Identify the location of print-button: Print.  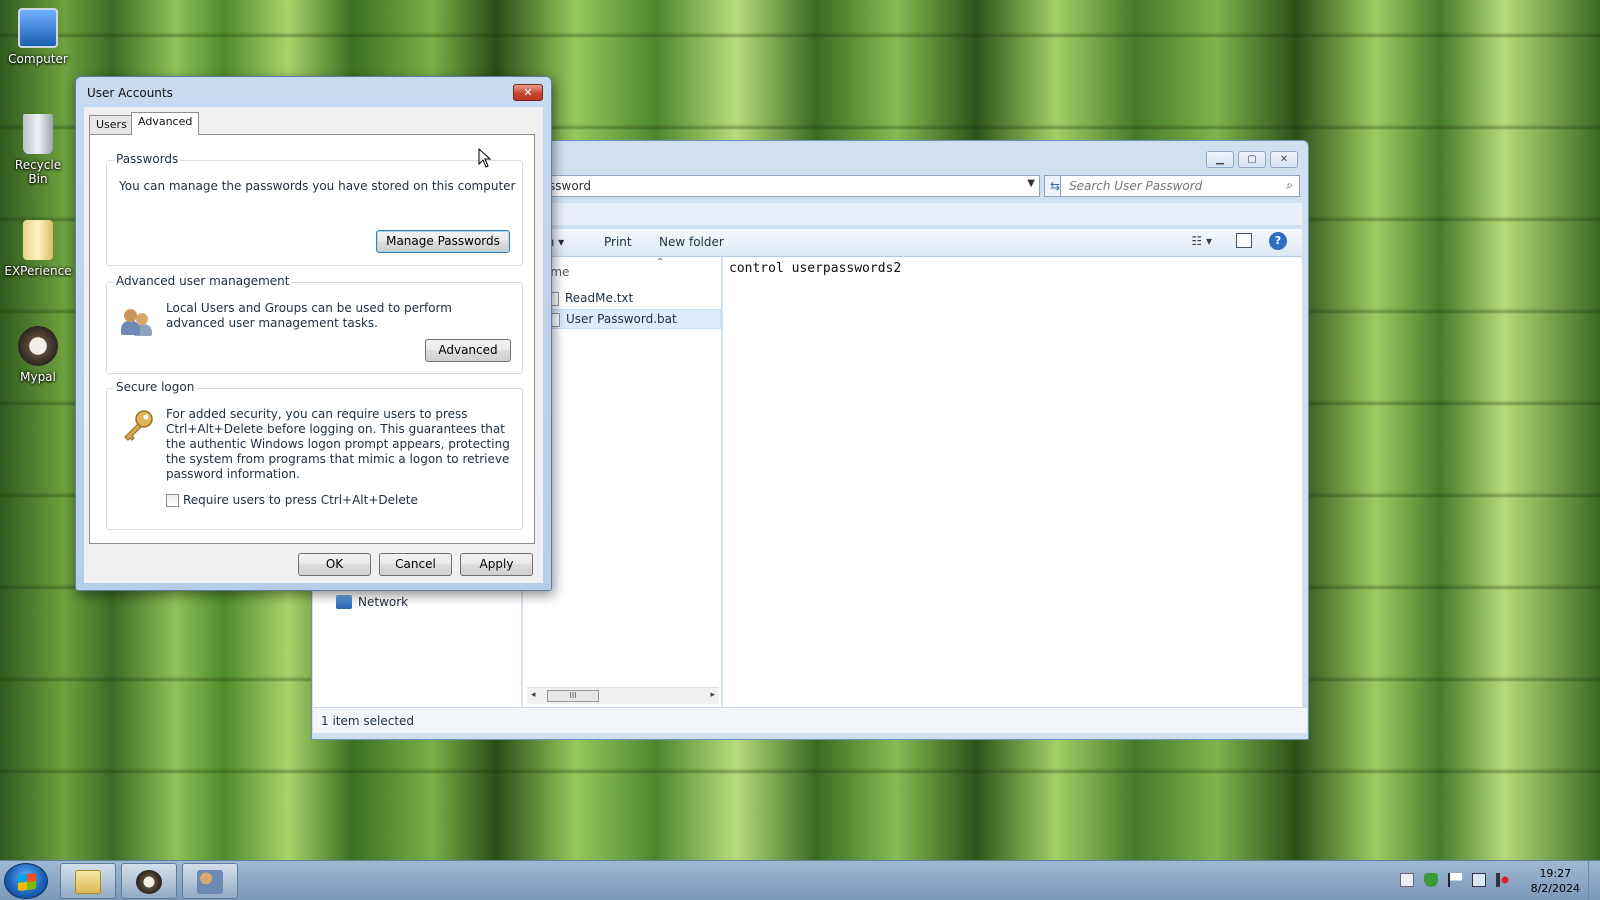
(618, 242).